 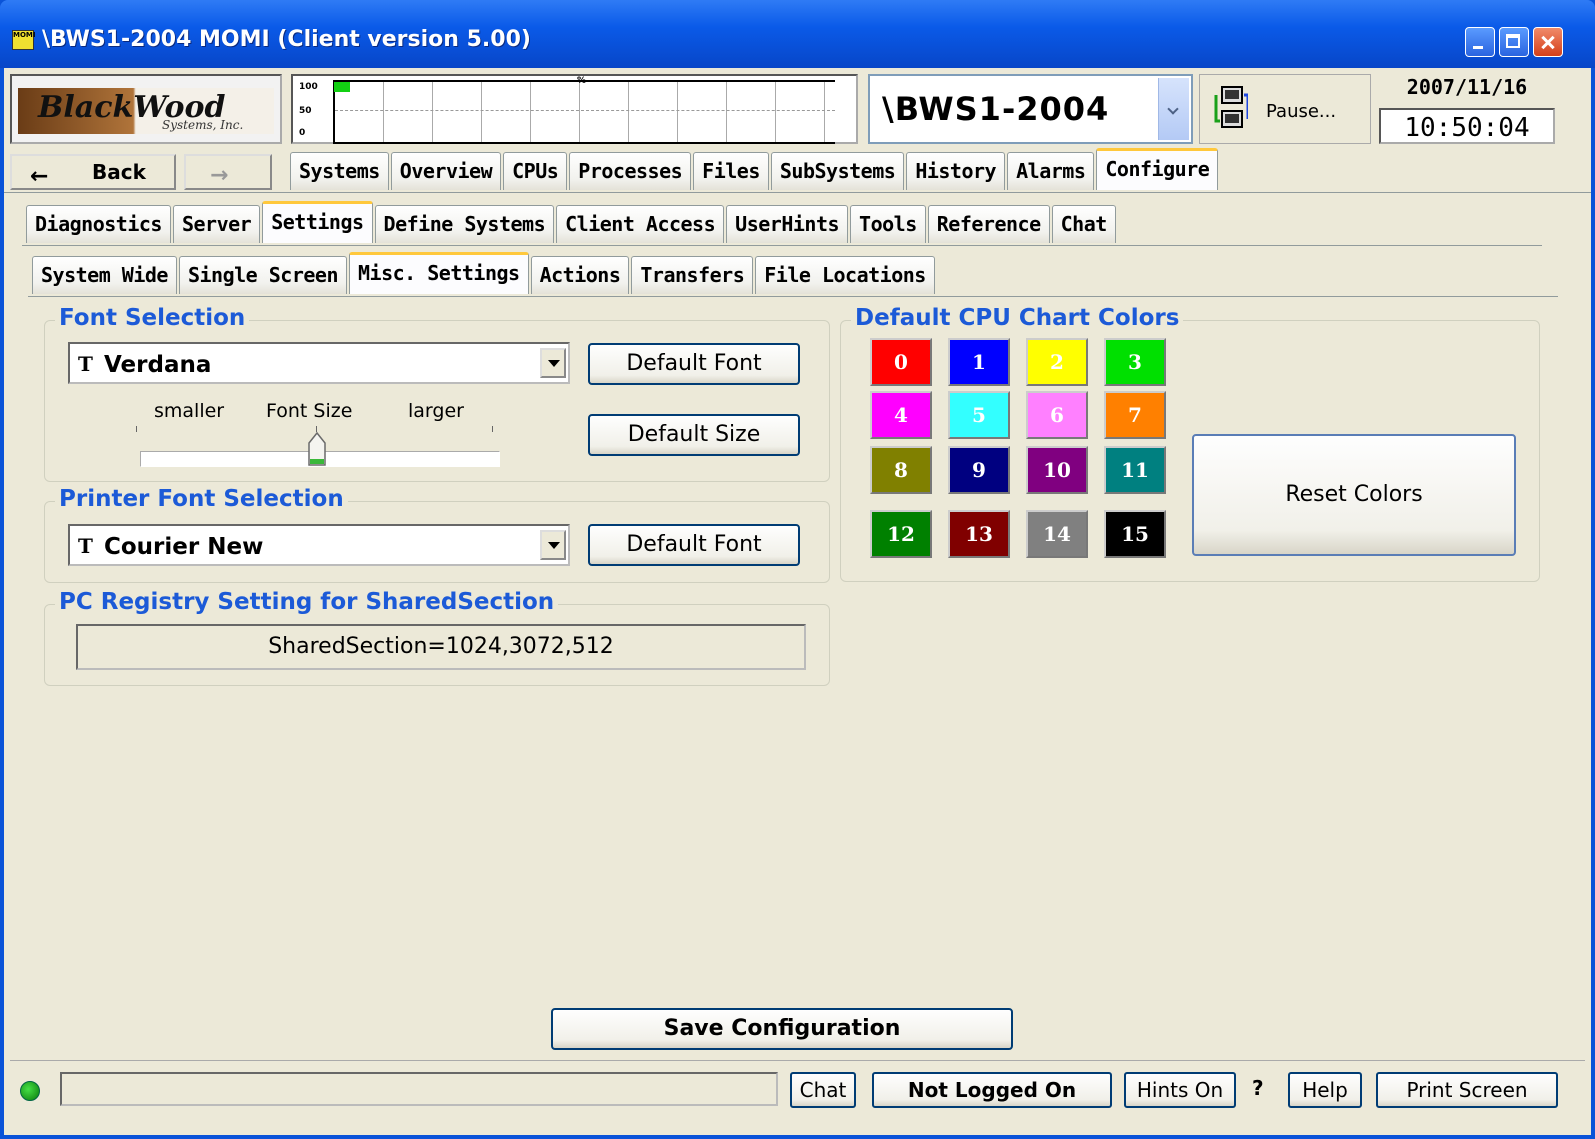 I want to click on tab-processes: Processes, so click(x=630, y=171).